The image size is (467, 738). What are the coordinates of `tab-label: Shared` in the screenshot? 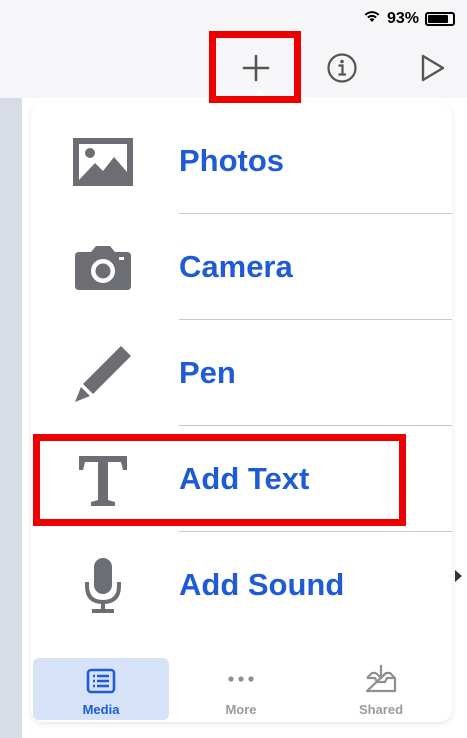 It's located at (381, 709).